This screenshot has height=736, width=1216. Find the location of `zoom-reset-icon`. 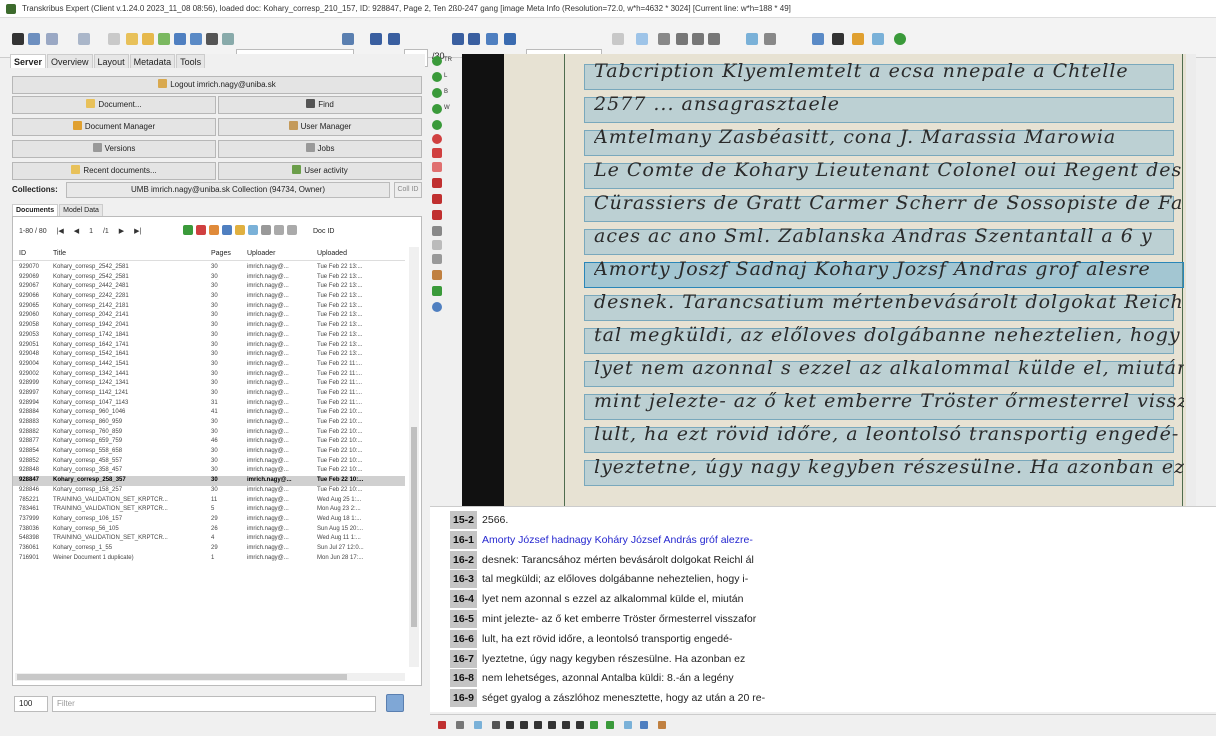

zoom-reset-icon is located at coordinates (714, 39).